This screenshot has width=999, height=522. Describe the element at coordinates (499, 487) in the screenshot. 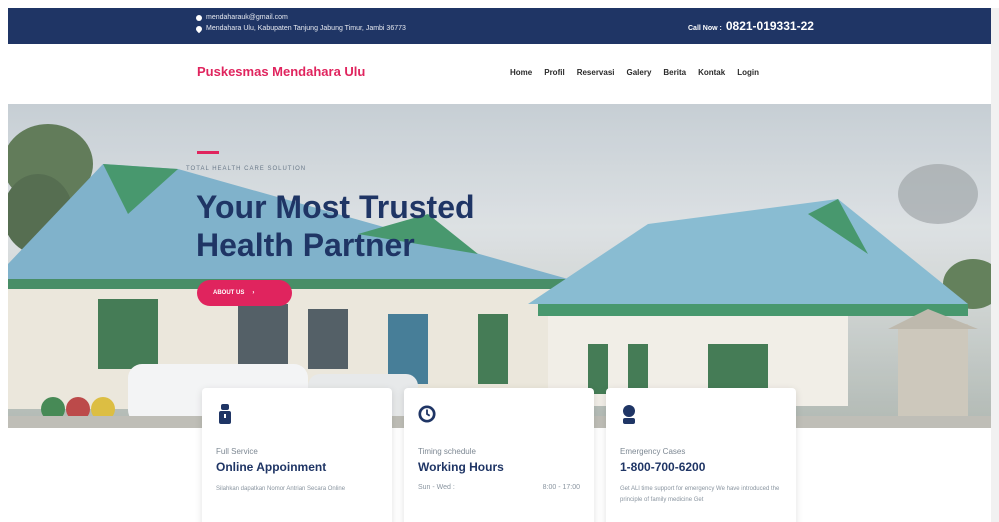

I see `hours-row: Sun - Wed : 8:00 - 17:00` at that location.